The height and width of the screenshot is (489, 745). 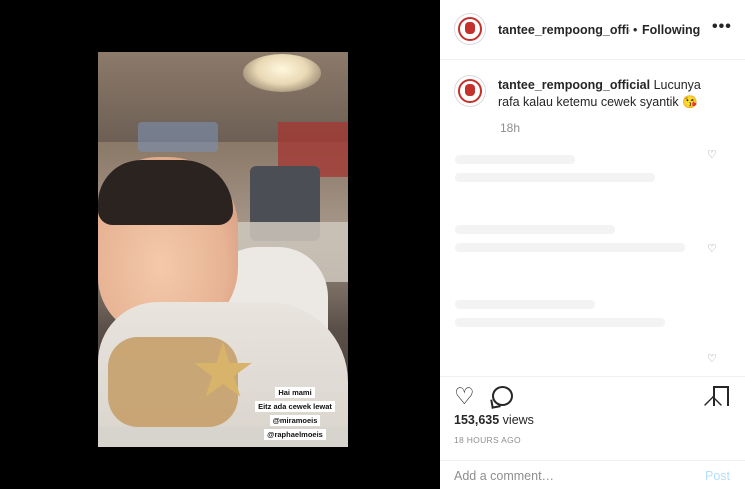 I want to click on sticker-line: @raphaelmoeis, so click(x=295, y=434).